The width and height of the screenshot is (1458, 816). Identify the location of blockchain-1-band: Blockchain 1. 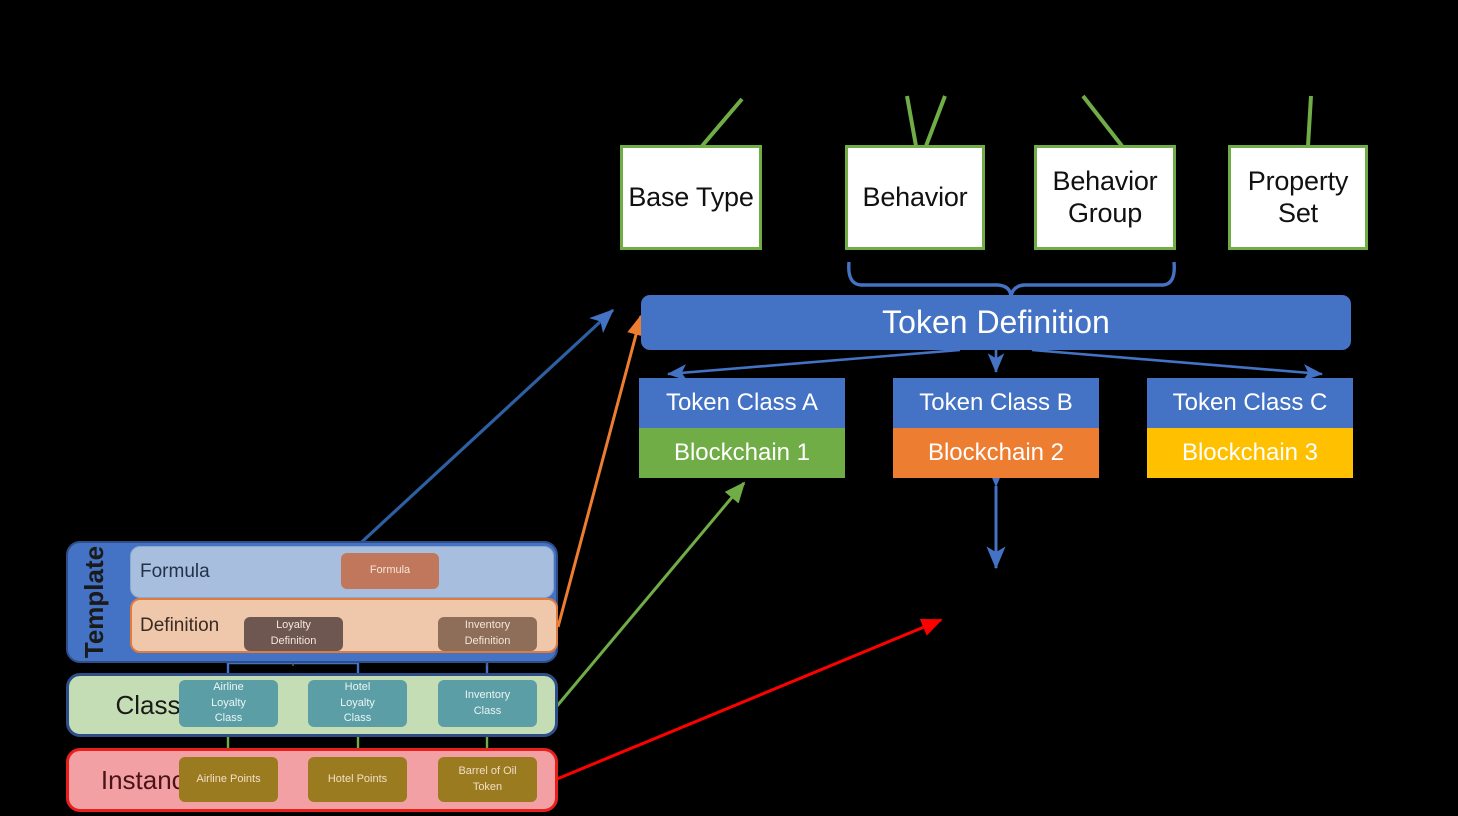
(742, 453).